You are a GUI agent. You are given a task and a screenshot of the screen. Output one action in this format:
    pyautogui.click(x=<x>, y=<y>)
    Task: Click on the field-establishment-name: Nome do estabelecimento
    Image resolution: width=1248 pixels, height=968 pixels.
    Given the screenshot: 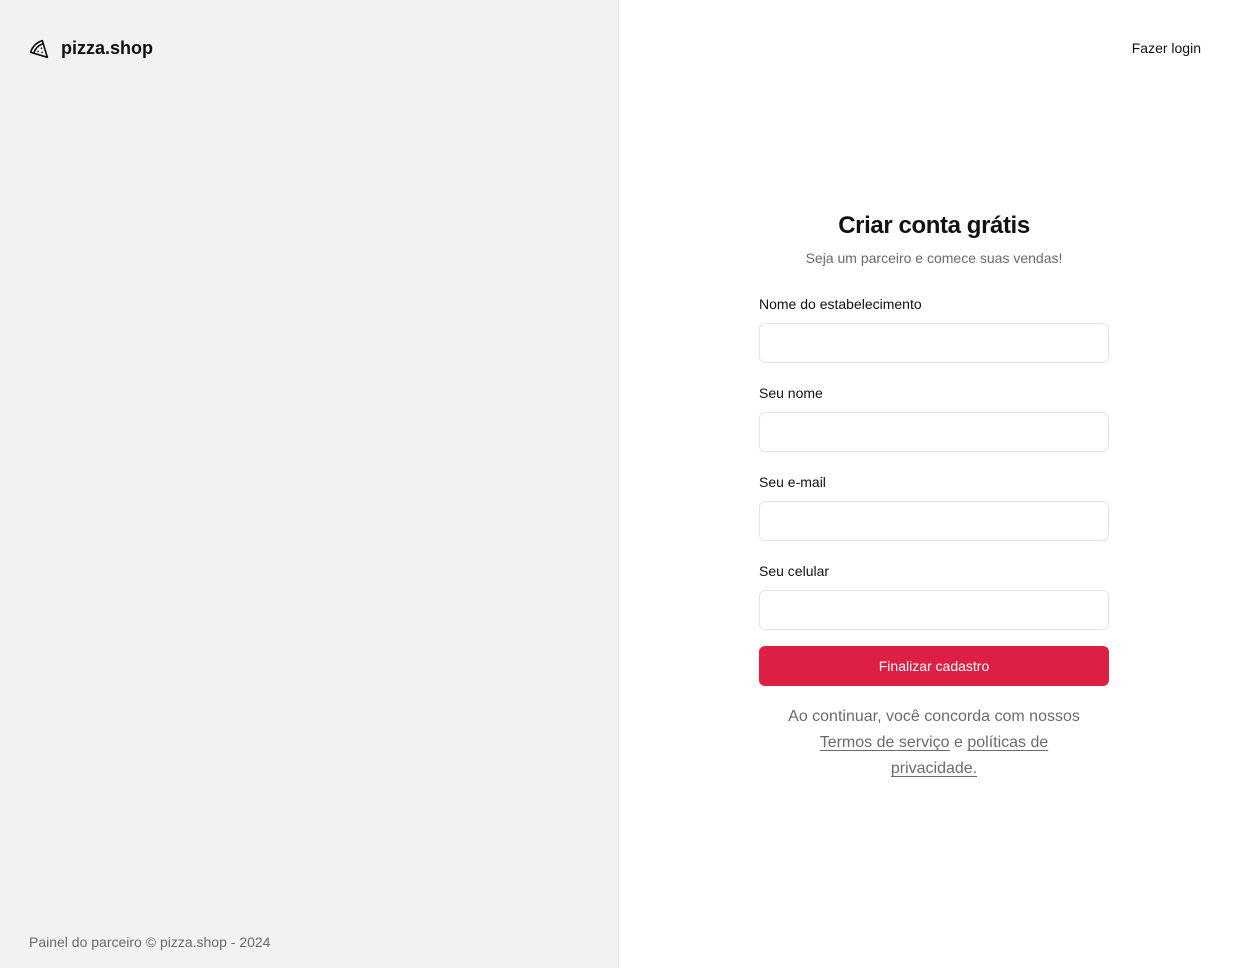 What is the action you would take?
    pyautogui.click(x=934, y=329)
    